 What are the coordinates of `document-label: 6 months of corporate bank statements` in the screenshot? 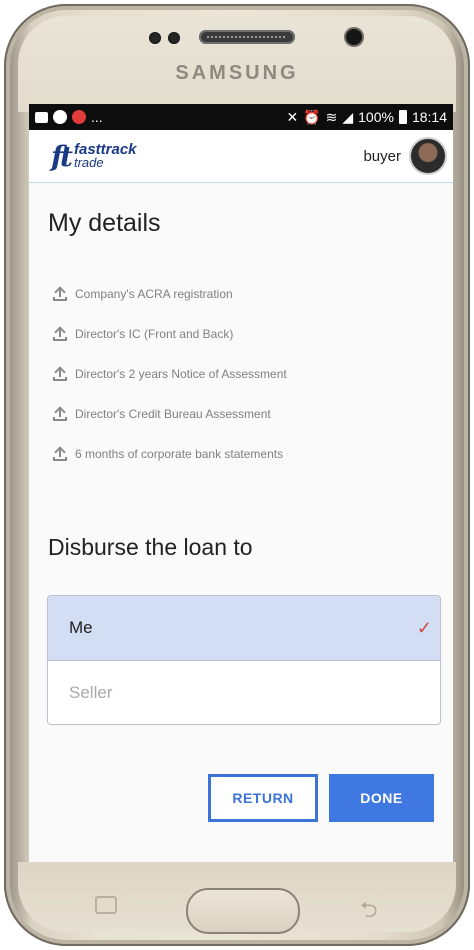 It's located at (179, 454).